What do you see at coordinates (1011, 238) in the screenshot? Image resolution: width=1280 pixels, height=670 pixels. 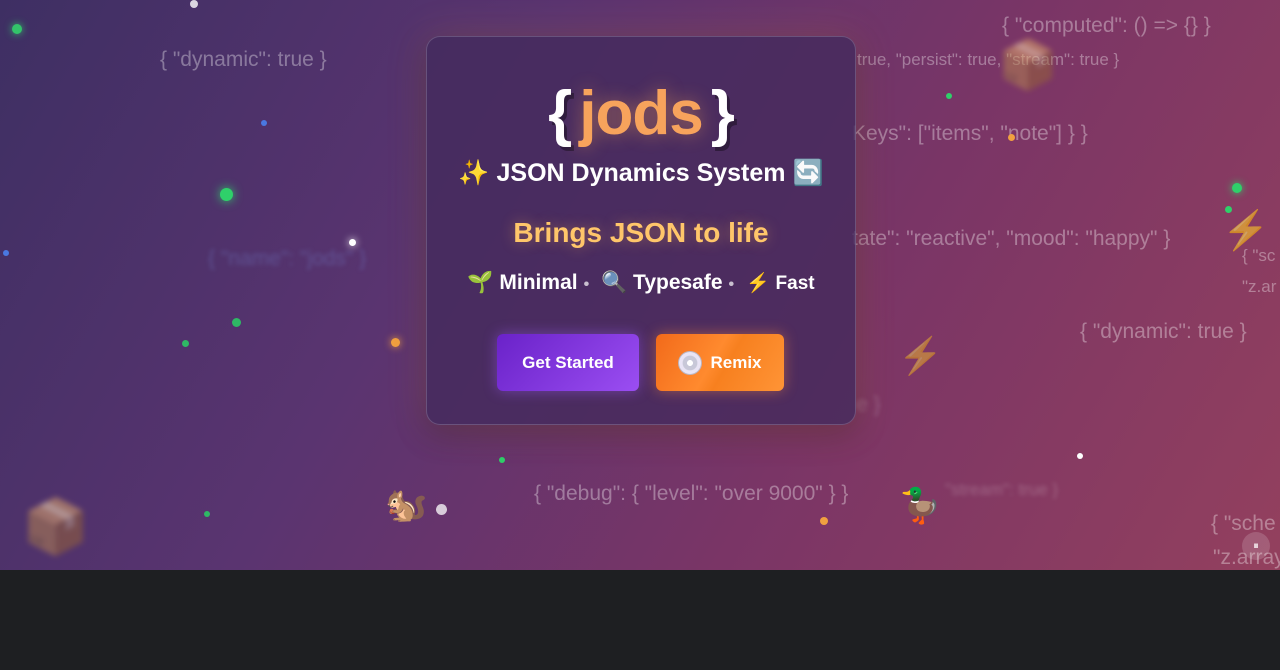 I see `floating-code-snippet: tate": "reactive", "mood": "happy" }` at bounding box center [1011, 238].